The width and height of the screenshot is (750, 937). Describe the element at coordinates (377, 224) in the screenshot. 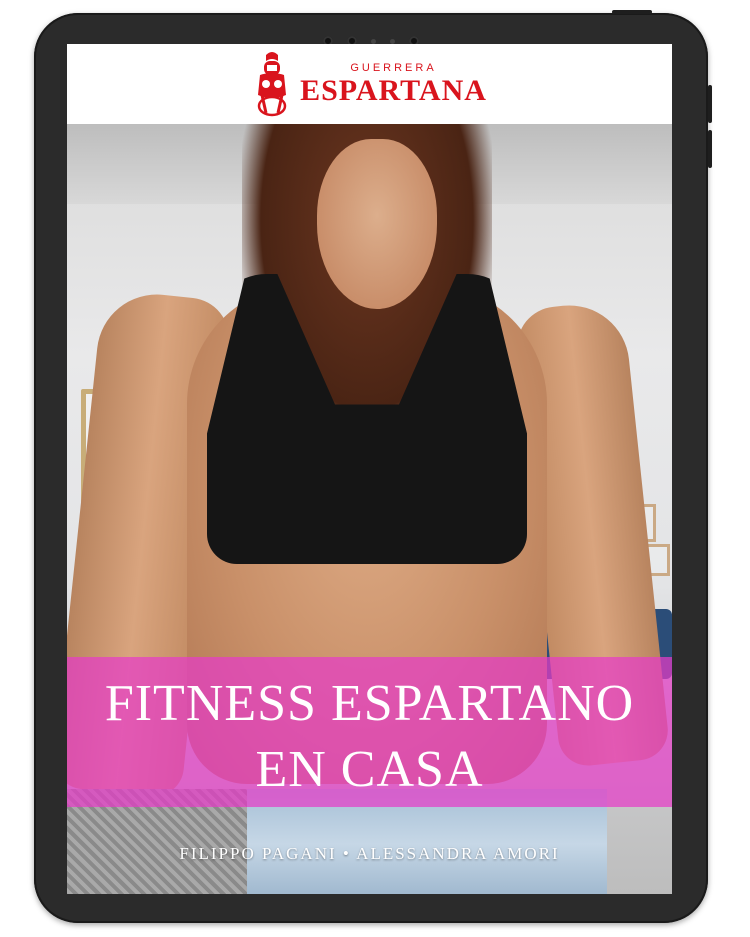

I see `woman-face` at that location.